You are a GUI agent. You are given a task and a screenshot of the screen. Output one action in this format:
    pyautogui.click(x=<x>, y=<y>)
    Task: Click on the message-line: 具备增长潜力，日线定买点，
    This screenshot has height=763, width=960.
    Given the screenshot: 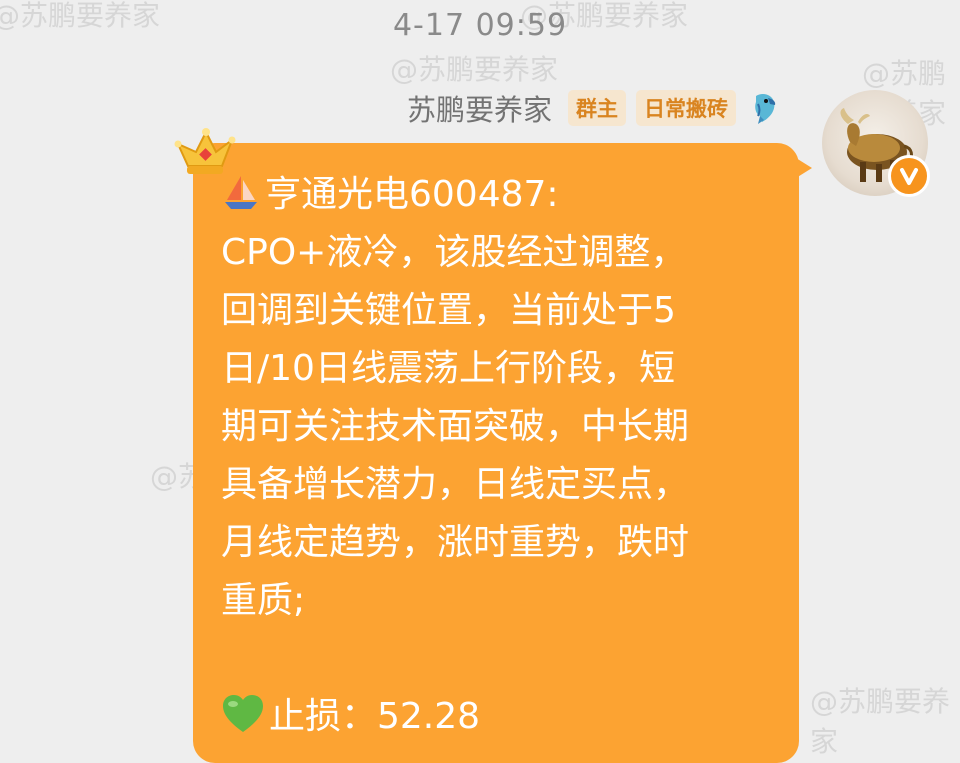 What is the action you would take?
    pyautogui.click(x=455, y=484)
    